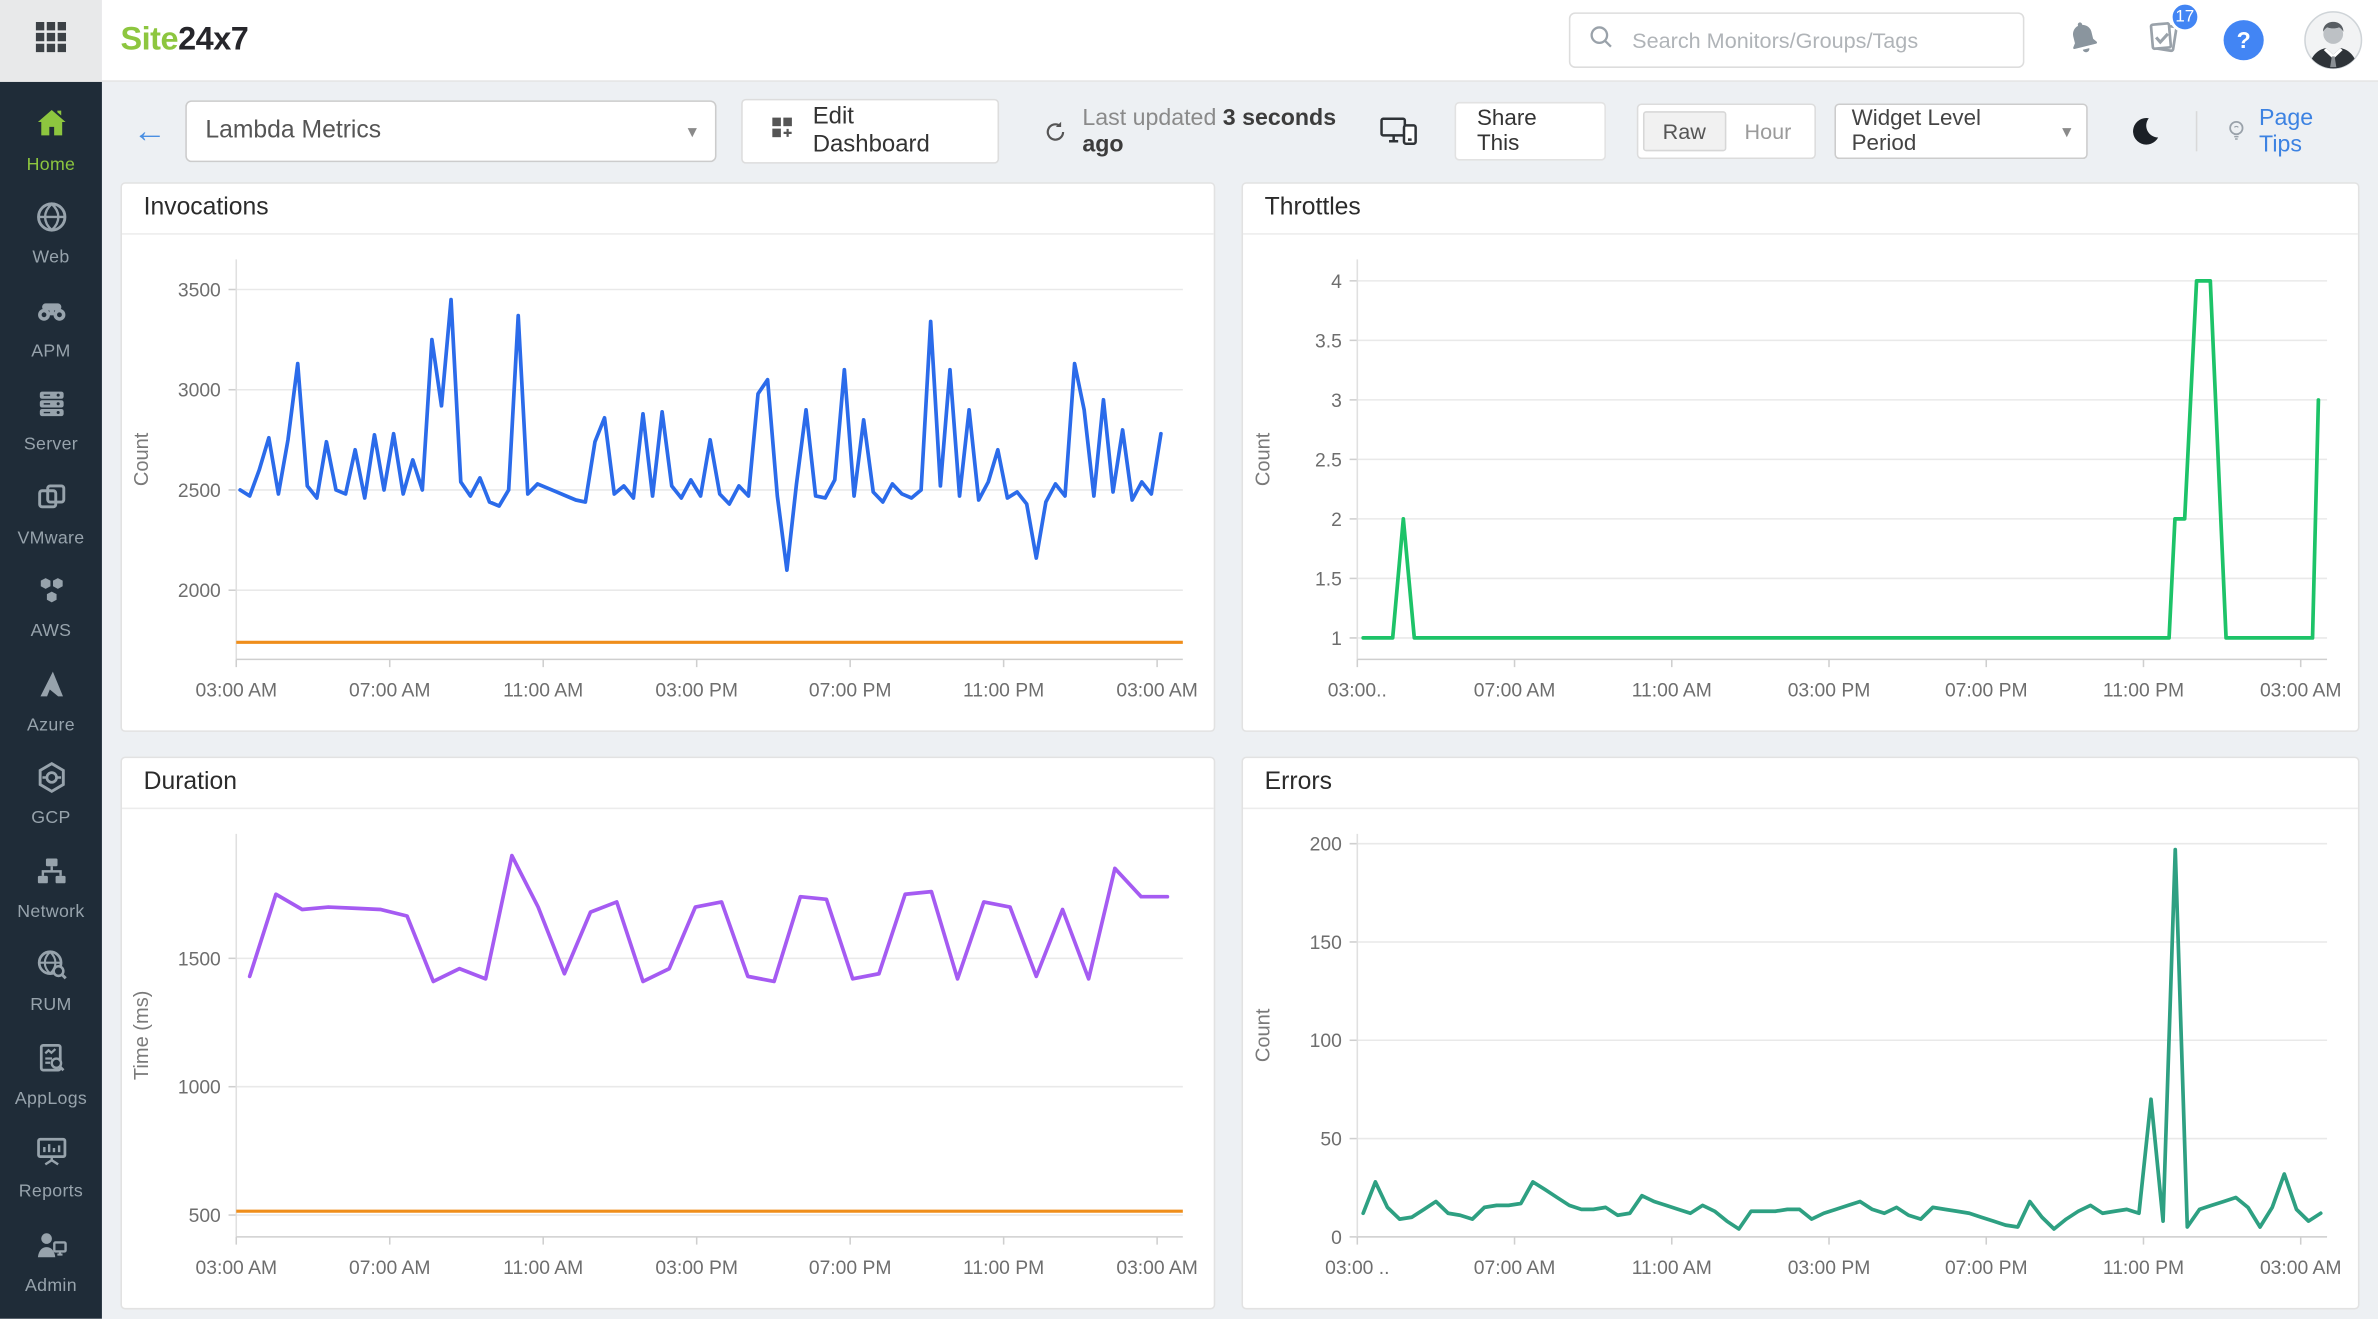 The width and height of the screenshot is (2378, 1319). What do you see at coordinates (199, 1088) in the screenshot?
I see `svg-text: 1000` at bounding box center [199, 1088].